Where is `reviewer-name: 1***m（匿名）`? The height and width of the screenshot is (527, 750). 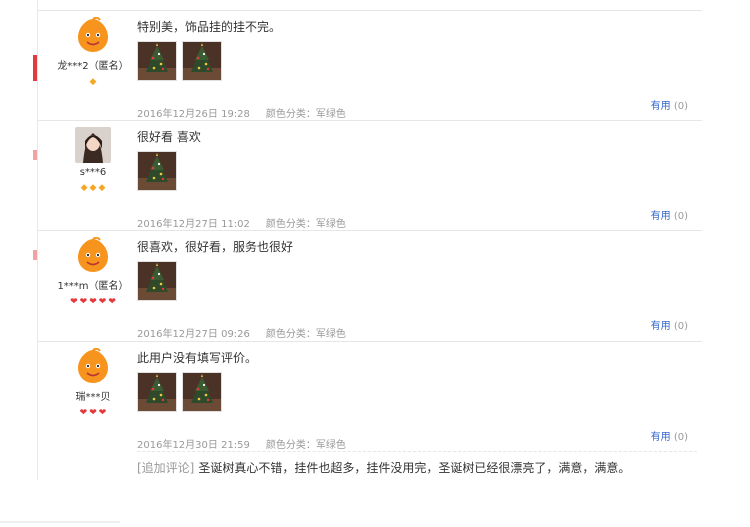
reviewer-name: 1***m（匿名） is located at coordinates (93, 286).